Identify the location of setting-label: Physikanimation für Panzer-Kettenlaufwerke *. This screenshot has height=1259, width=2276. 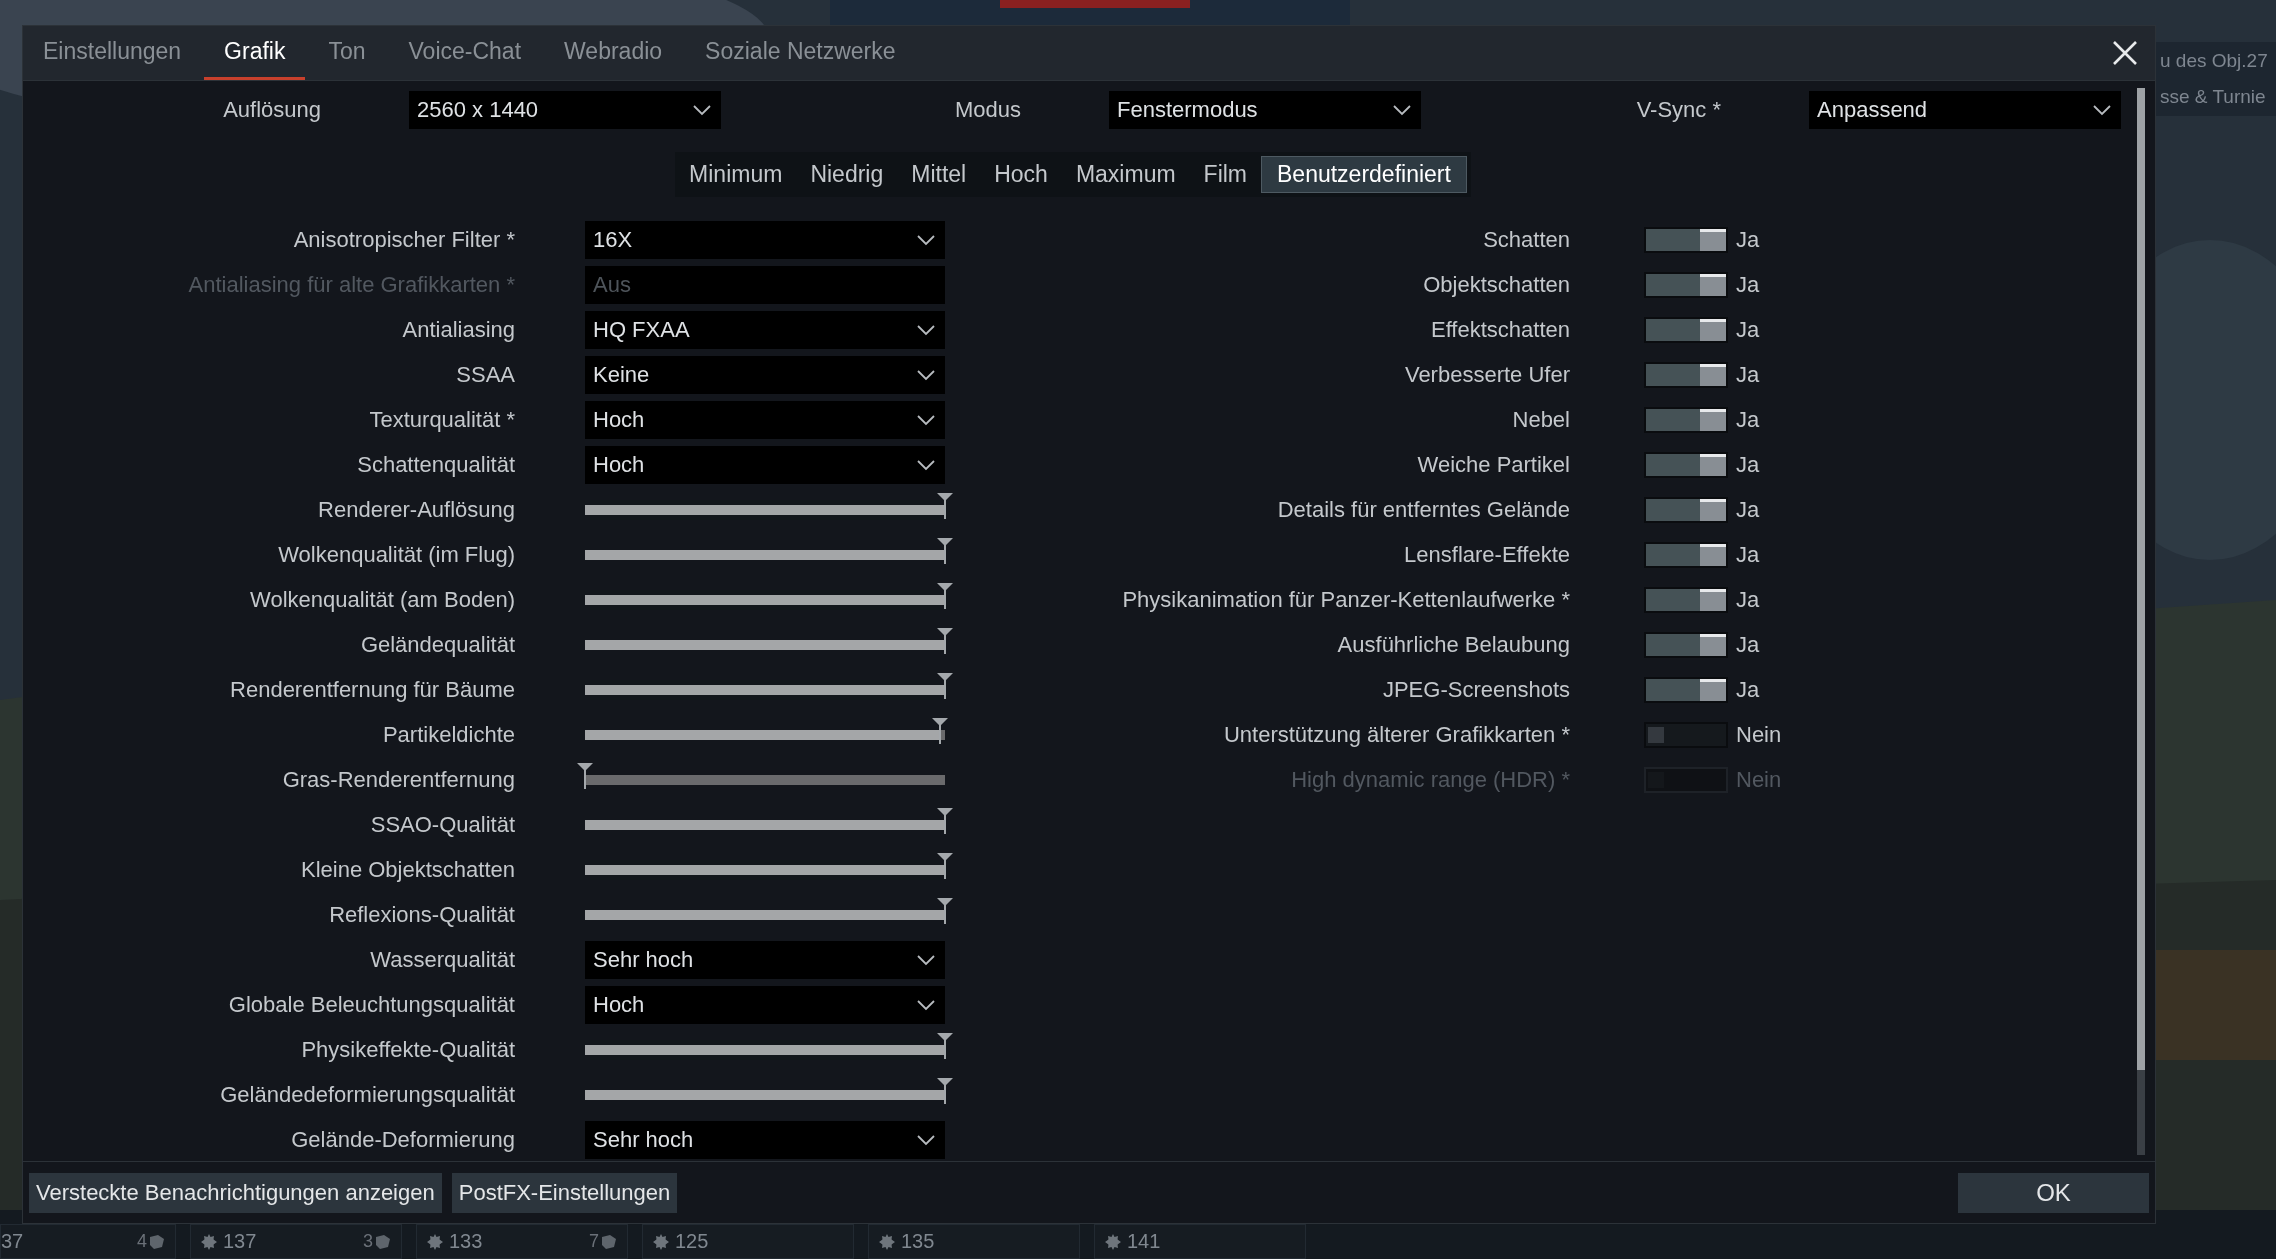
(1345, 599).